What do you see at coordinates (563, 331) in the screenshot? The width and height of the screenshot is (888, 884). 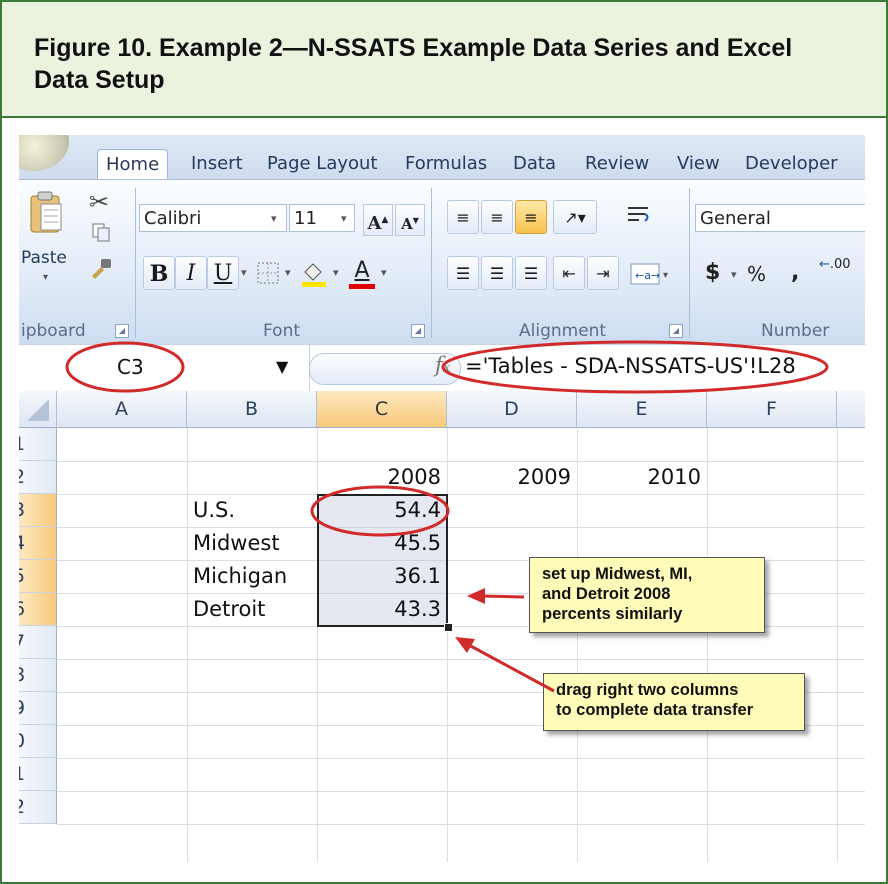 I see `alignment-group-label: Alignment` at bounding box center [563, 331].